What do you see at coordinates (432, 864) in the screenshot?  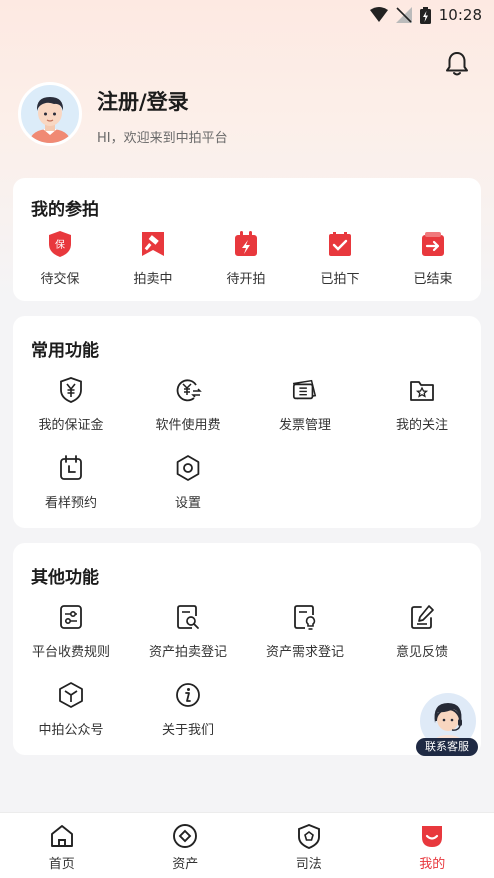 I see `nav-mine-label: 我的` at bounding box center [432, 864].